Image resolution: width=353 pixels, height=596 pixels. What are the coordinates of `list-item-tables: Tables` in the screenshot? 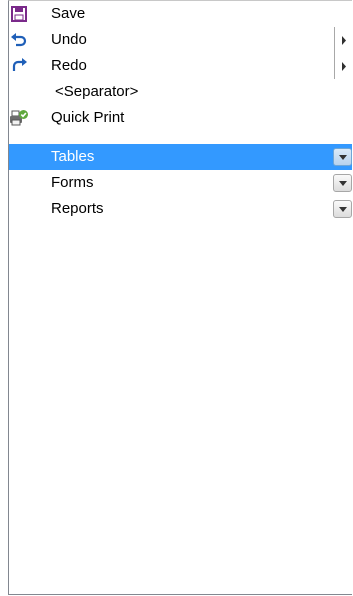 It's located at (180, 157).